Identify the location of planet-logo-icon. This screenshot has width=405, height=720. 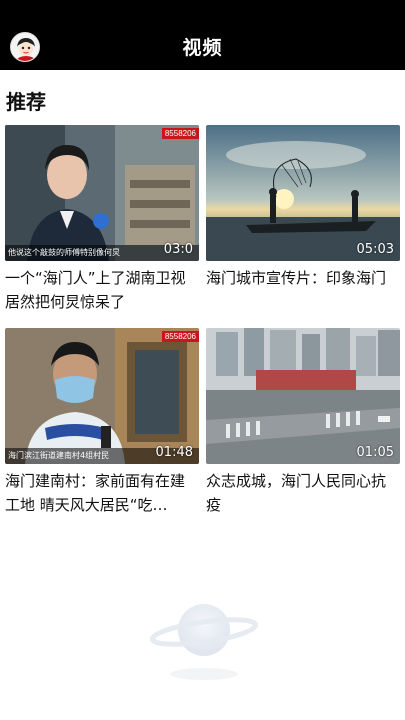
(204, 641).